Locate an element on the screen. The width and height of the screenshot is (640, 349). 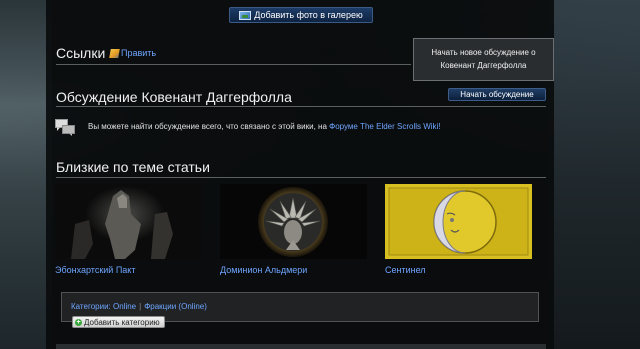
related-thumbnail-sentinel is located at coordinates (458, 221).